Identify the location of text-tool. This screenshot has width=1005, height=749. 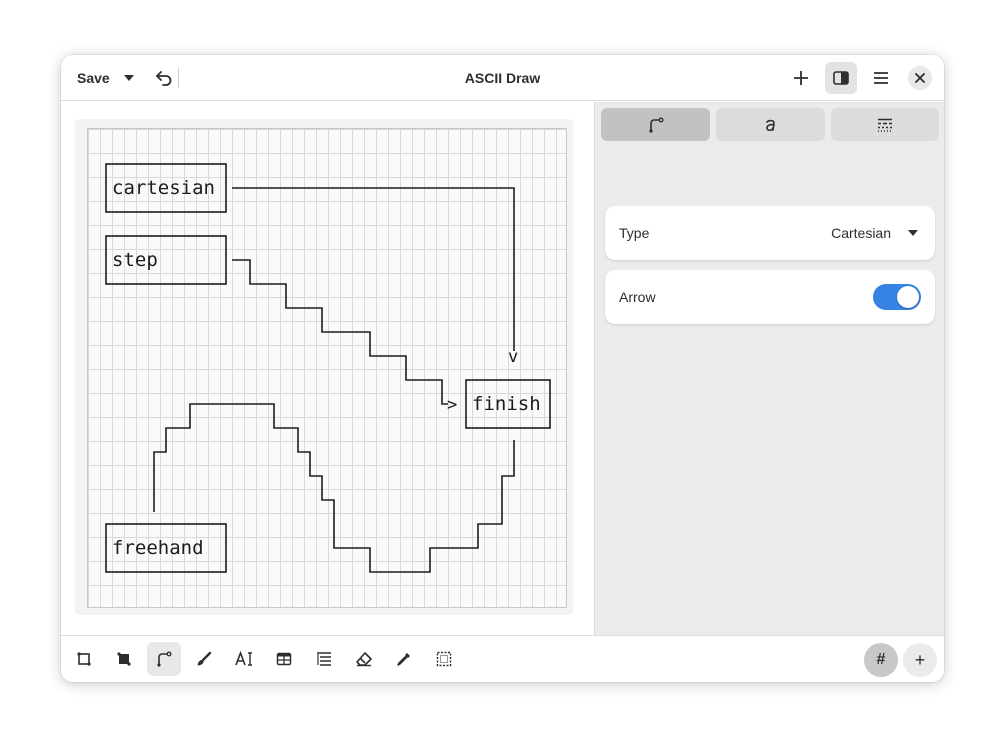
(244, 659).